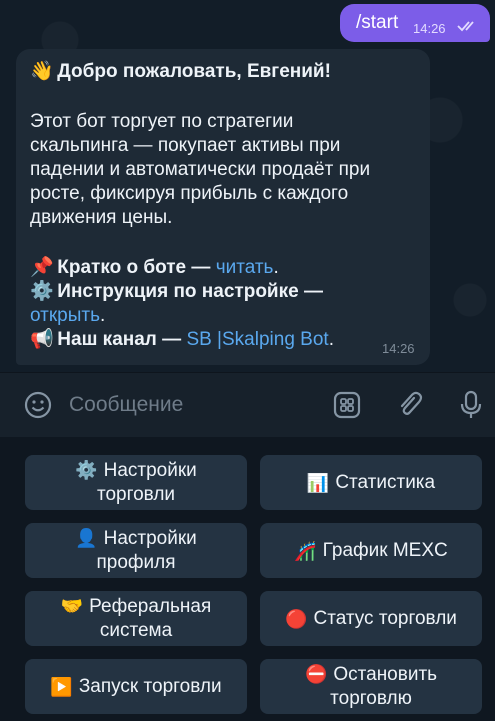 Image resolution: width=495 pixels, height=721 pixels. Describe the element at coordinates (126, 405) in the screenshot. I see `message-input: Сообщение` at that location.